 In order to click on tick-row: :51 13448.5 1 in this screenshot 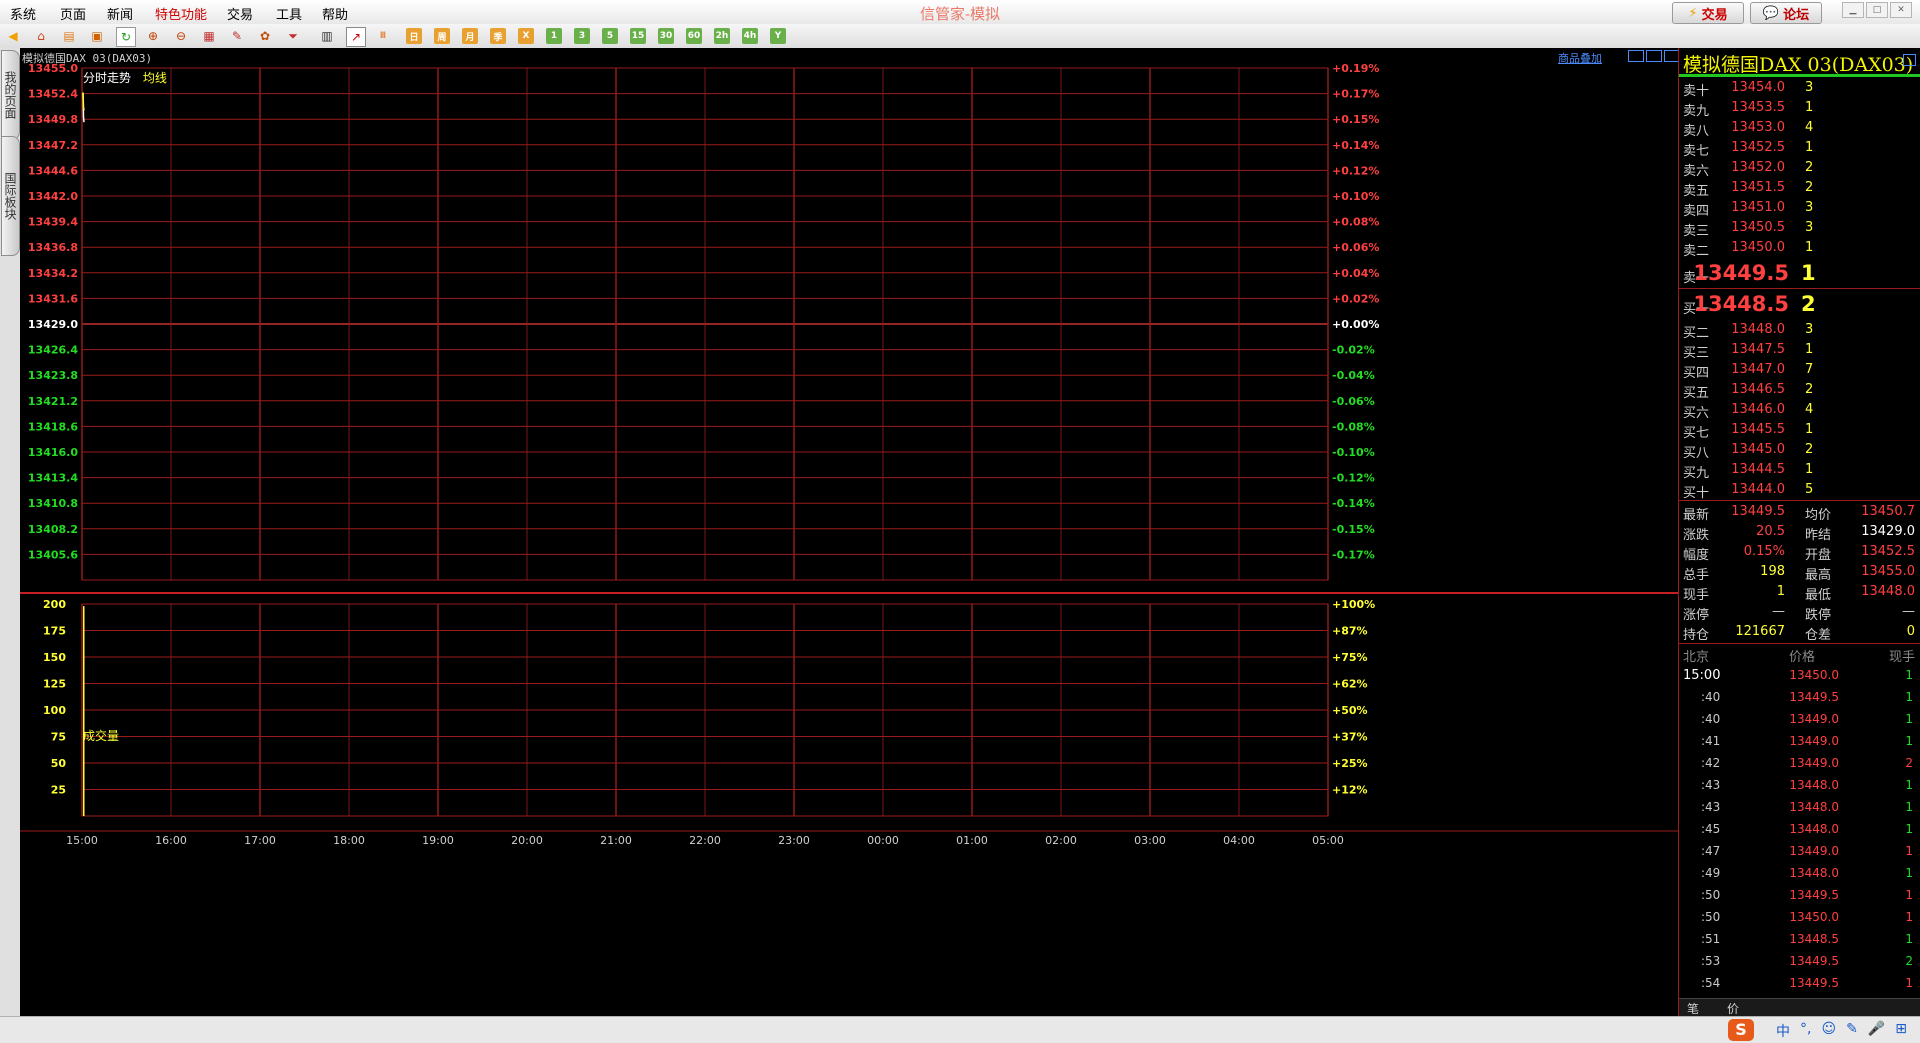, I will do `click(1799, 940)`.